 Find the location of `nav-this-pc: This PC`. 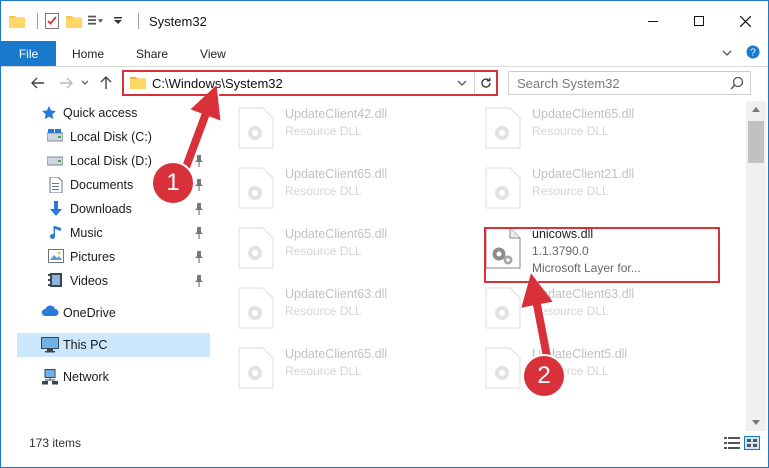

nav-this-pc: This PC is located at coordinates (113, 345).